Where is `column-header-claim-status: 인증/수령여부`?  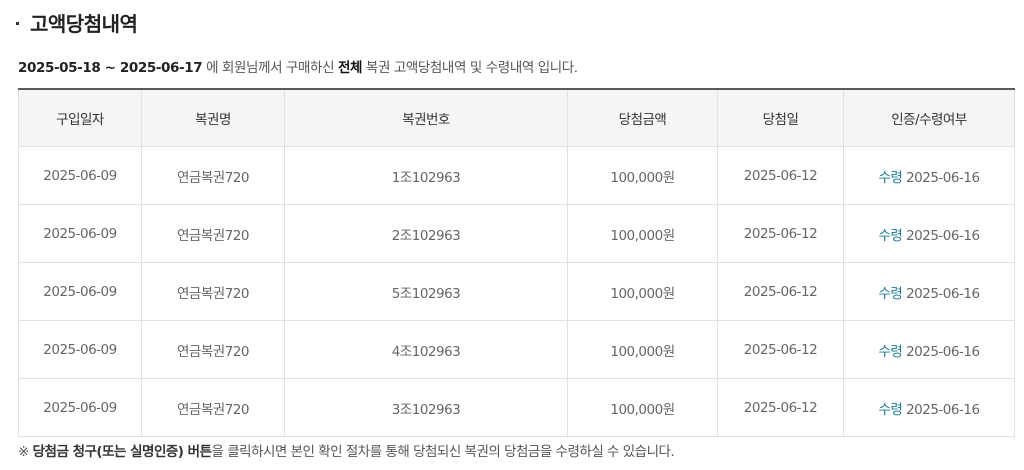
column-header-claim-status: 인증/수령여부 is located at coordinates (929, 118).